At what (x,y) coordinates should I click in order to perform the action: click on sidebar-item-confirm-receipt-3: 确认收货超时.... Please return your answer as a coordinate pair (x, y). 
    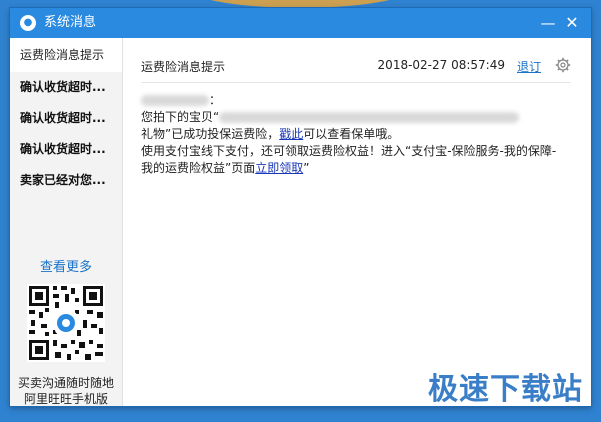
    Looking at the image, I should click on (66, 149).